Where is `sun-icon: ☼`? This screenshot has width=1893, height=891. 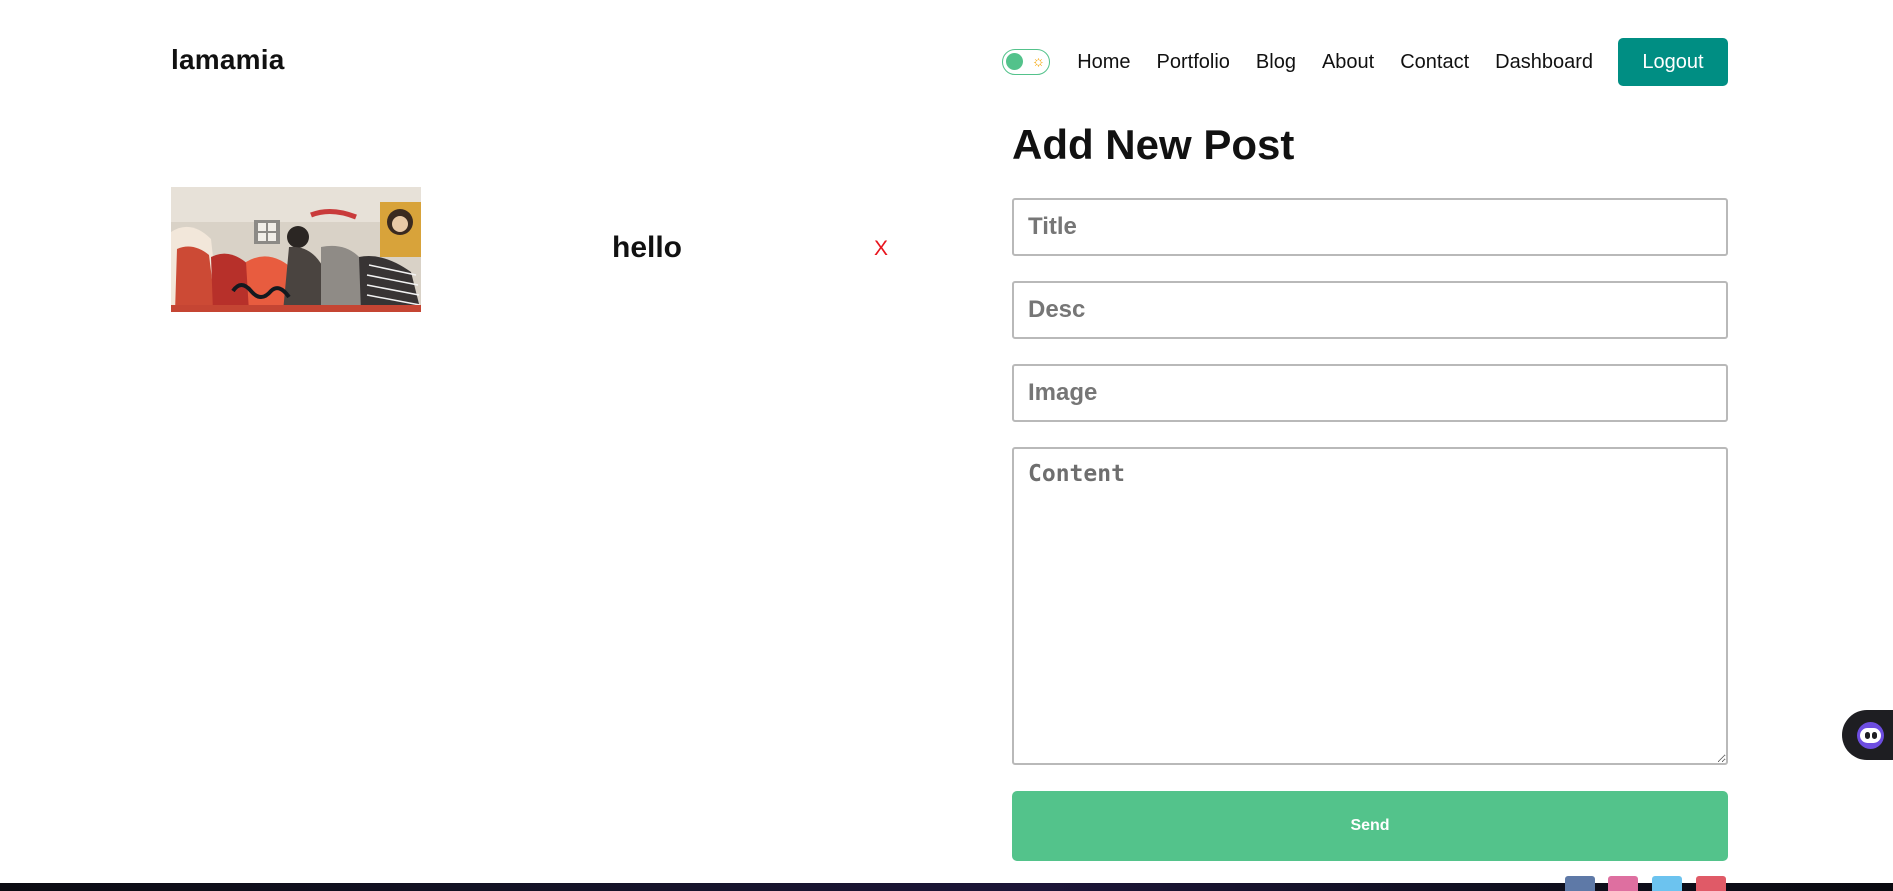 sun-icon: ☼ is located at coordinates (1038, 61).